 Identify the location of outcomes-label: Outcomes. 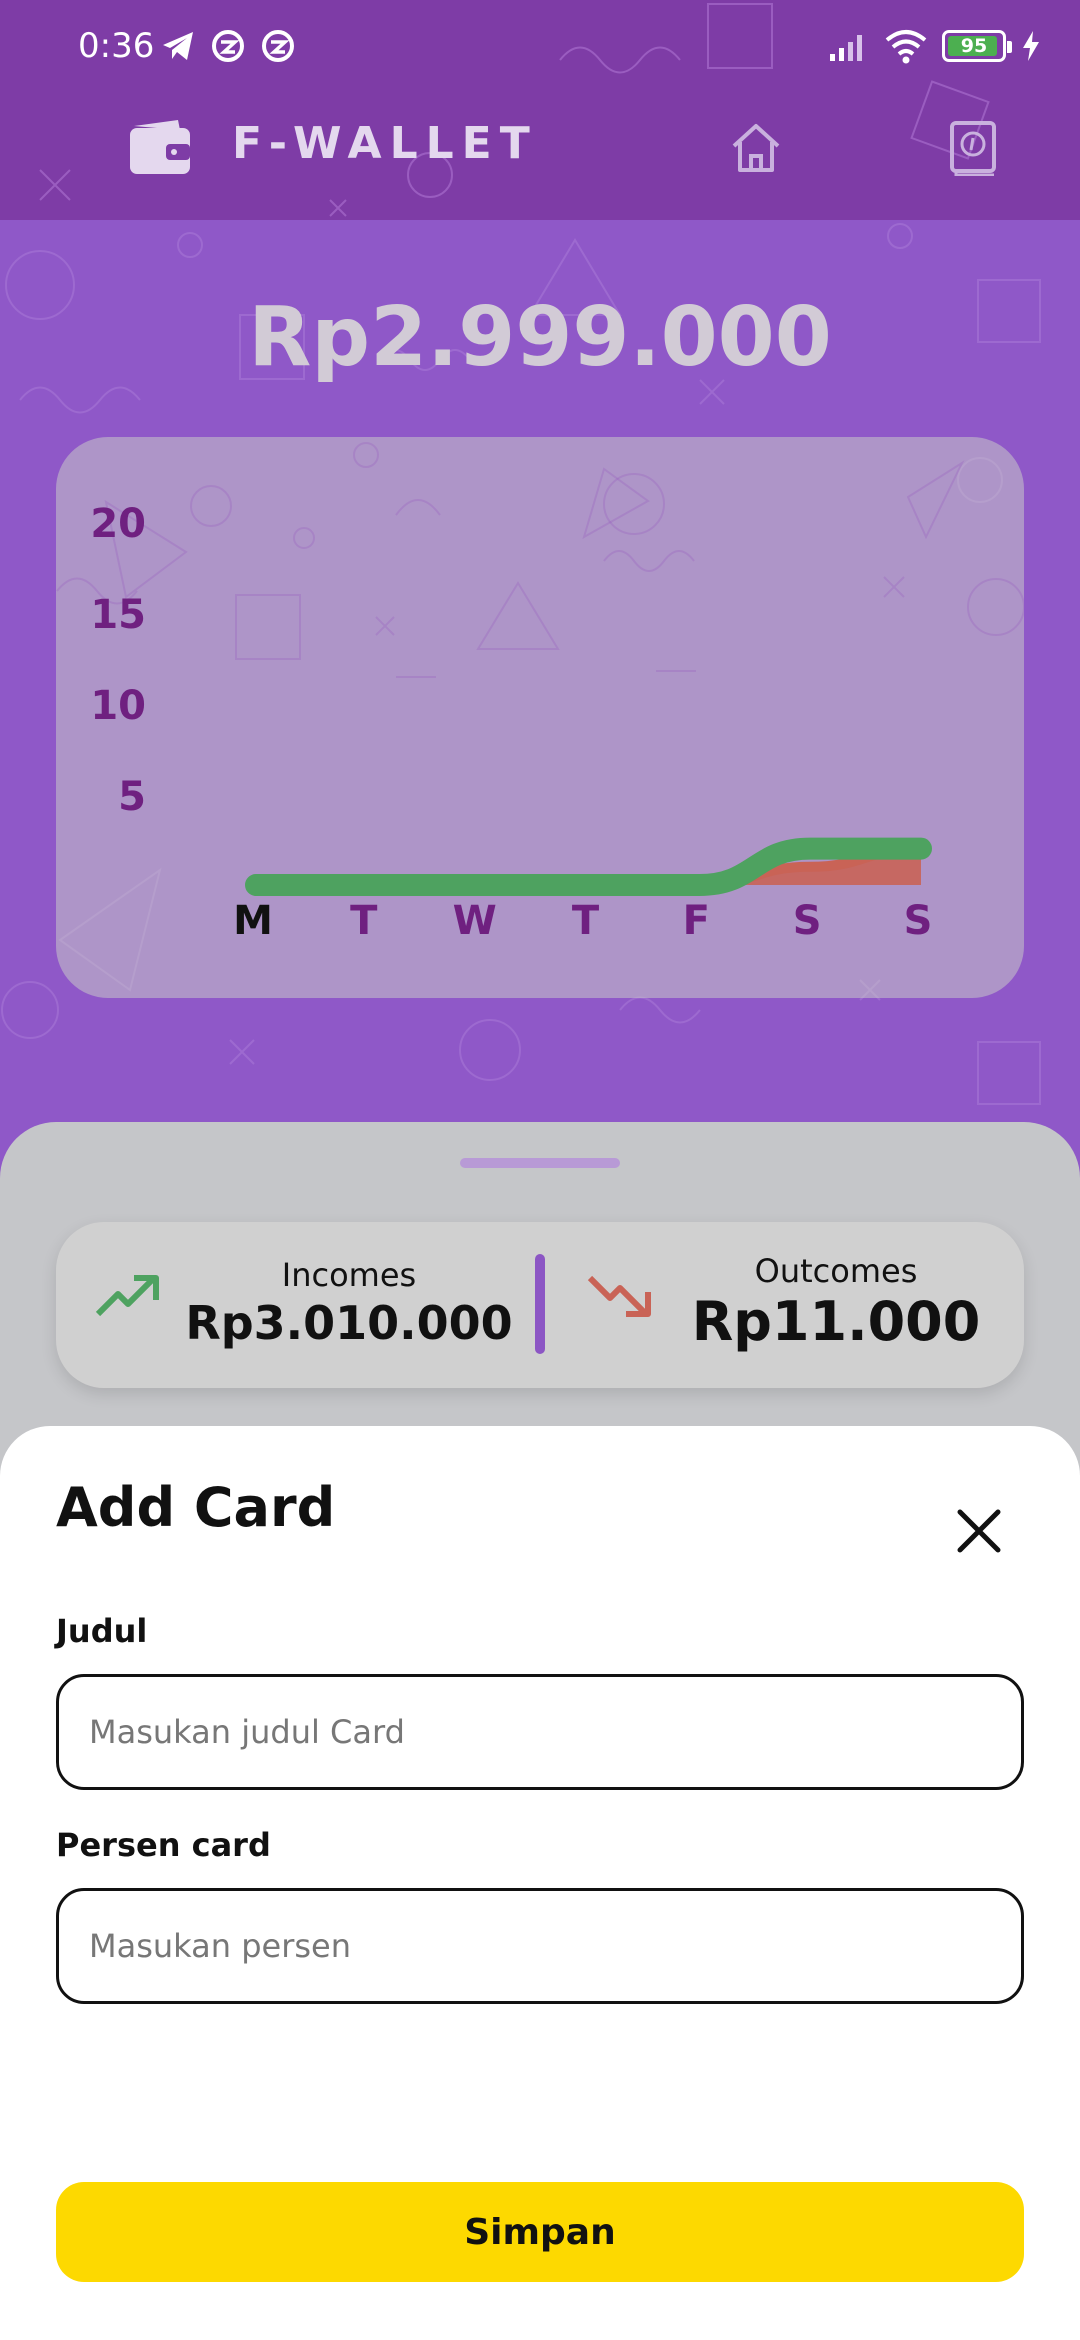
(836, 1271).